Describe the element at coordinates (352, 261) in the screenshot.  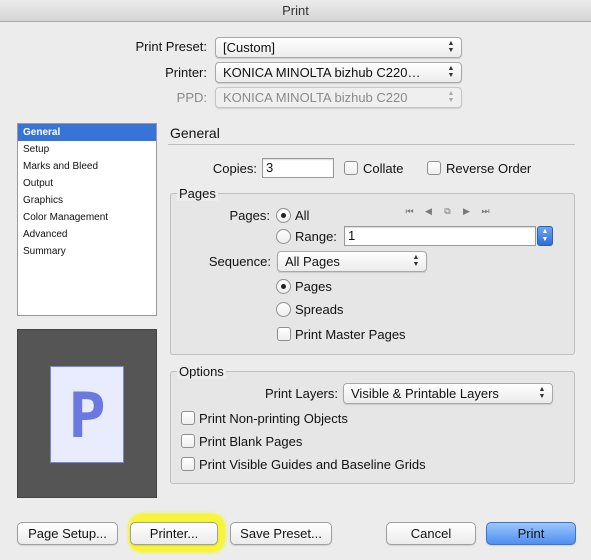
I see `sequence-popup: All Pages ▲ ▼` at that location.